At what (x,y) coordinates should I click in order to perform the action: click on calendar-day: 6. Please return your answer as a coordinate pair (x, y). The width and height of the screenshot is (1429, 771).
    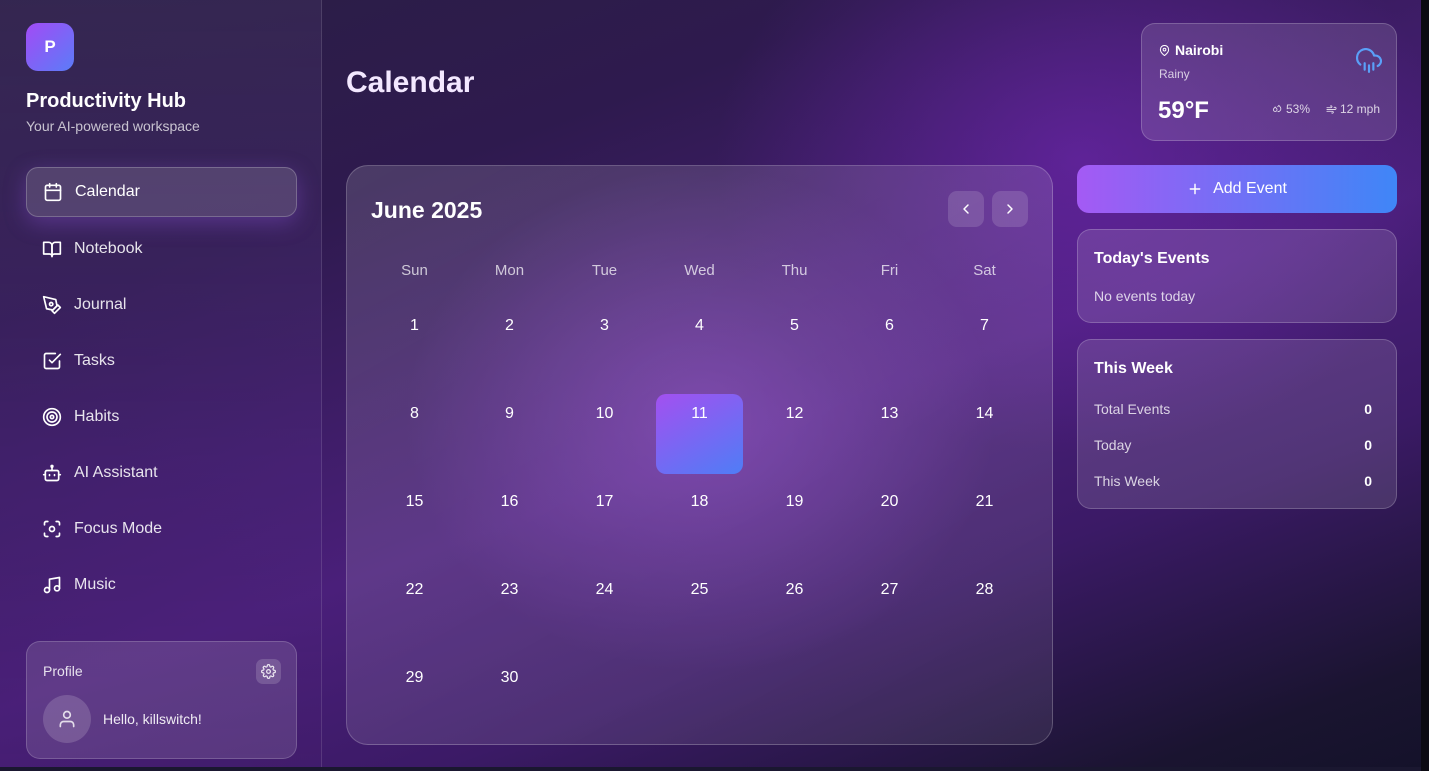
    Looking at the image, I should click on (889, 326).